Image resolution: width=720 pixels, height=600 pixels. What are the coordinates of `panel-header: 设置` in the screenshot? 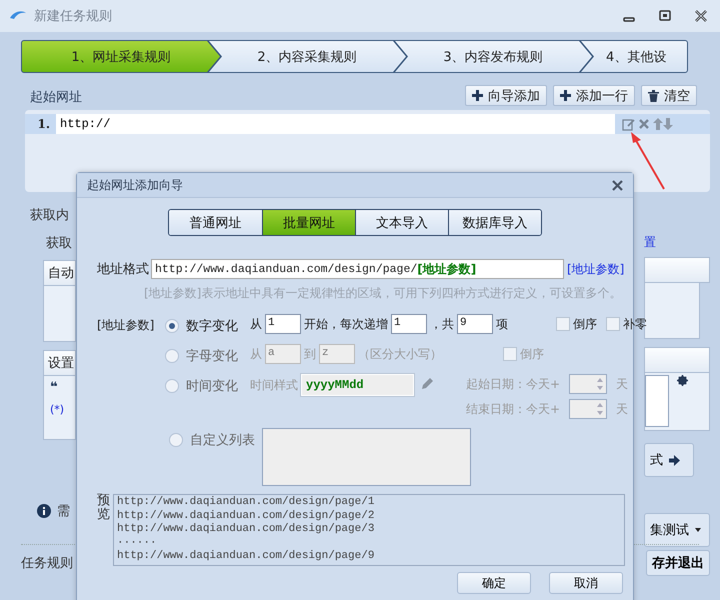 It's located at (59, 363).